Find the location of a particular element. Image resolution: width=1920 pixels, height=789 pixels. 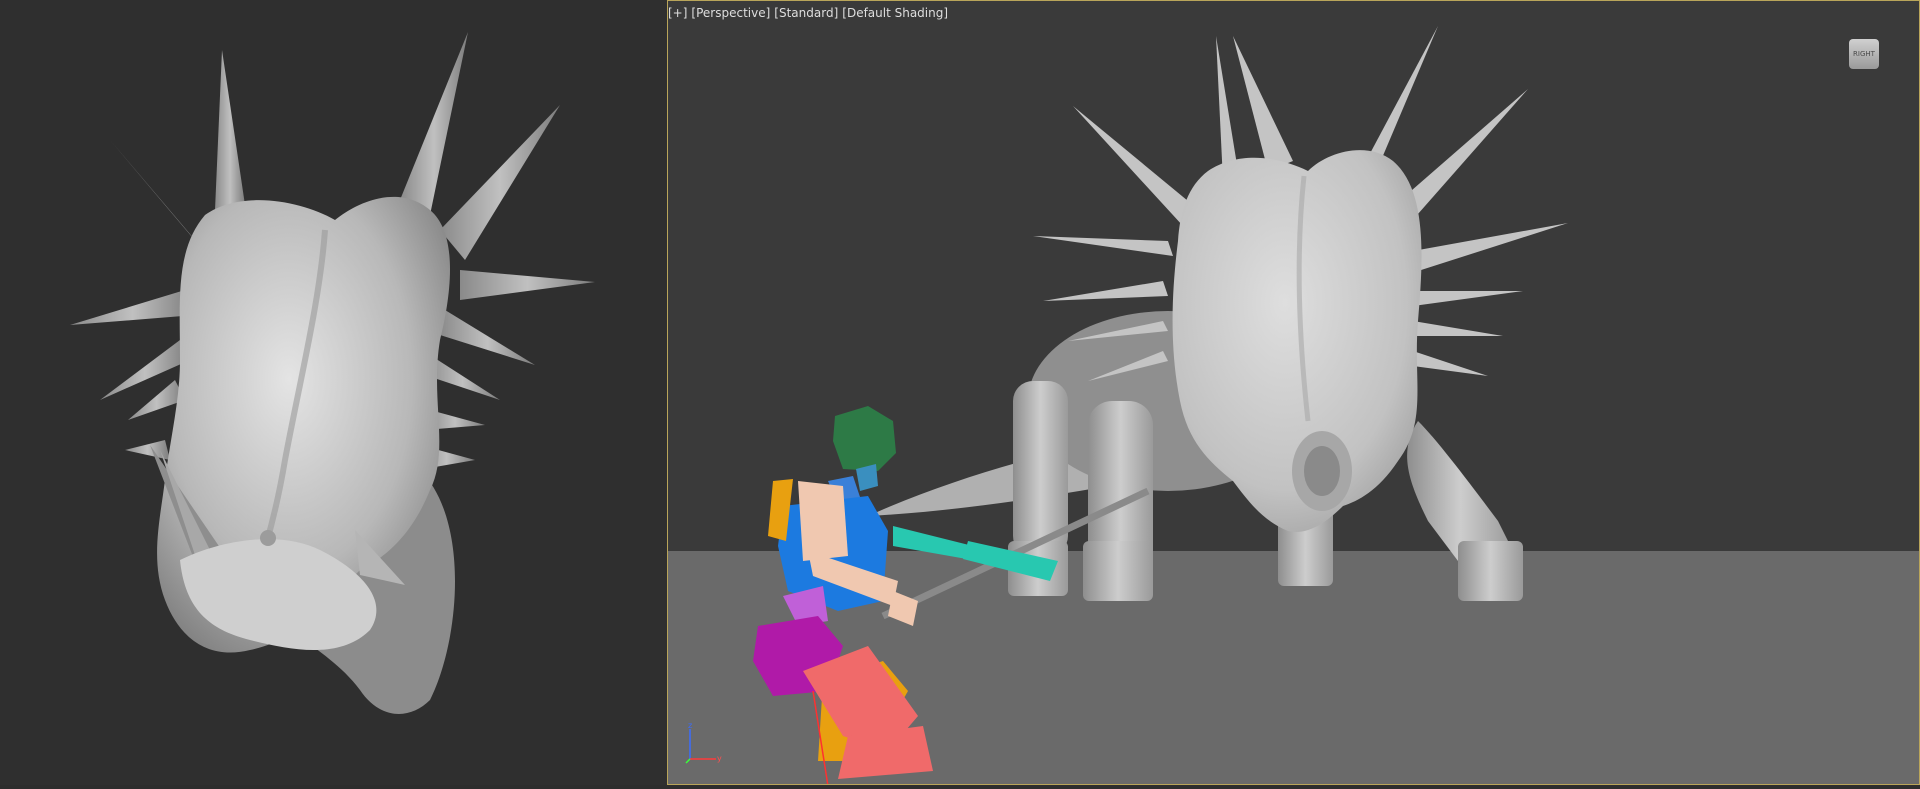

viewport-render-mode: [Standard] is located at coordinates (806, 13).